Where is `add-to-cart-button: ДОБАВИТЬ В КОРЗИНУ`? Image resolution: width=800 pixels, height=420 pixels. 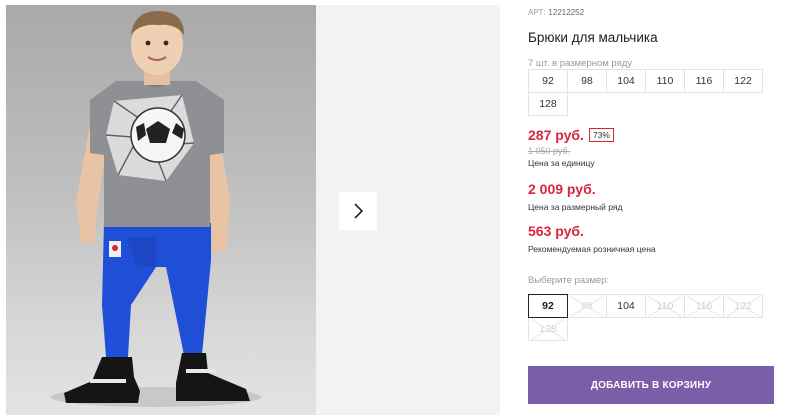
add-to-cart-button: ДОБАВИТЬ В КОРЗИНУ is located at coordinates (651, 385).